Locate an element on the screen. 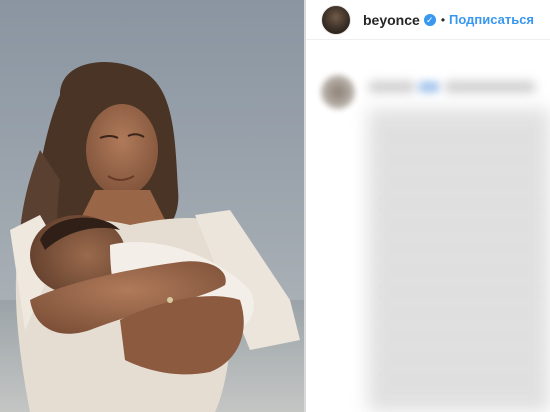 The width and height of the screenshot is (550, 412). verified-badge-icon: ✓ is located at coordinates (429, 19).